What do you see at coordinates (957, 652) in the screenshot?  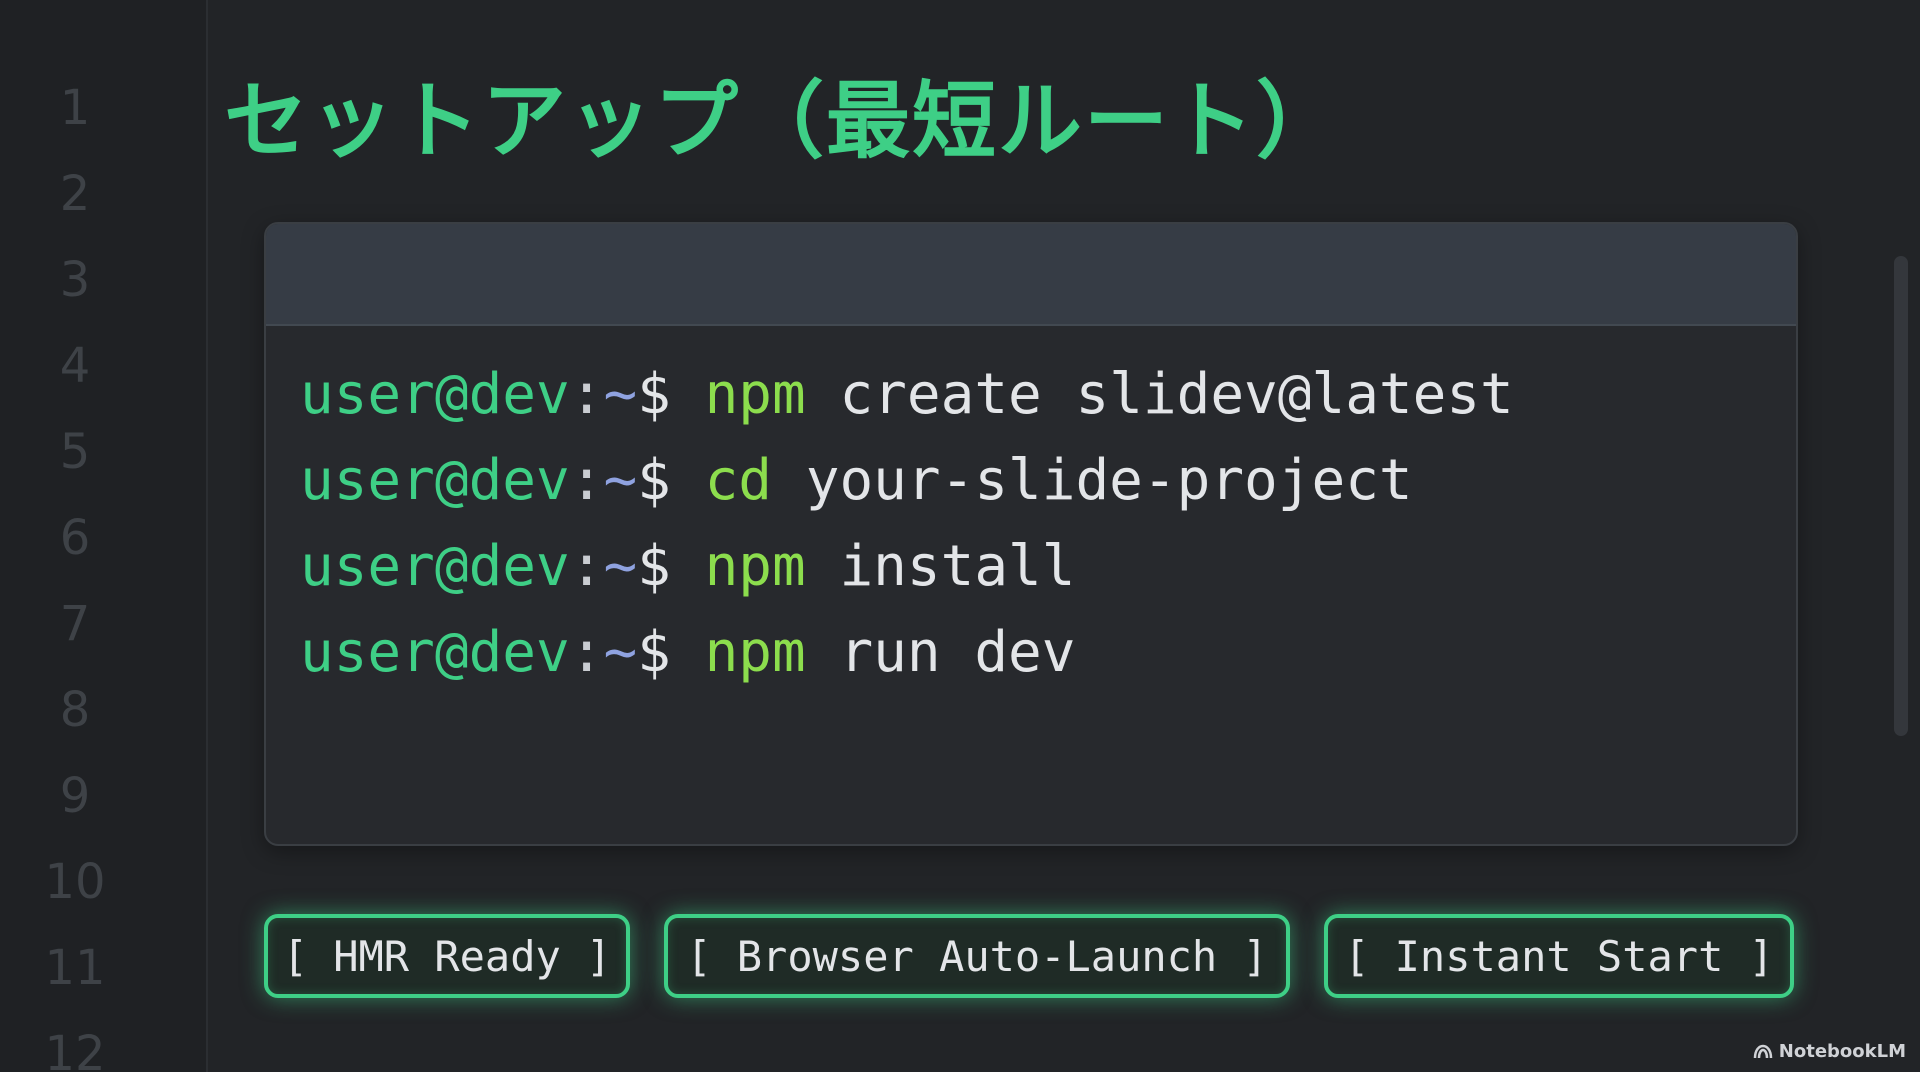 I see `command-args: run dev` at bounding box center [957, 652].